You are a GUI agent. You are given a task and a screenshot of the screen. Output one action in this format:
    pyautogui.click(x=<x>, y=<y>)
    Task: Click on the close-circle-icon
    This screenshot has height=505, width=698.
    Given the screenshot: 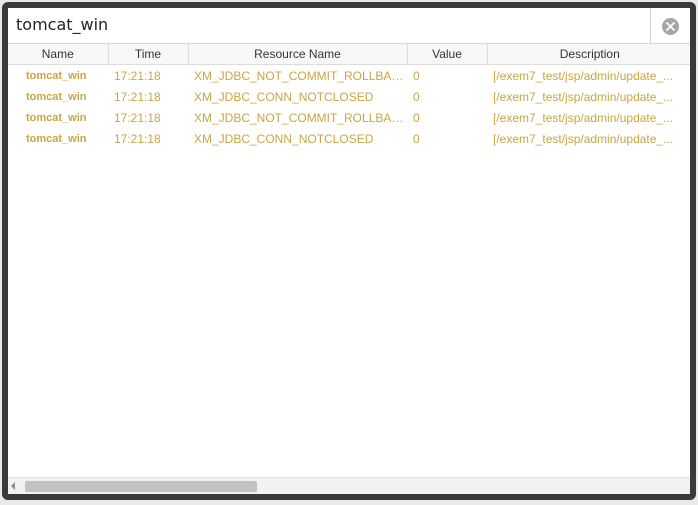 What is the action you would take?
    pyautogui.click(x=670, y=26)
    